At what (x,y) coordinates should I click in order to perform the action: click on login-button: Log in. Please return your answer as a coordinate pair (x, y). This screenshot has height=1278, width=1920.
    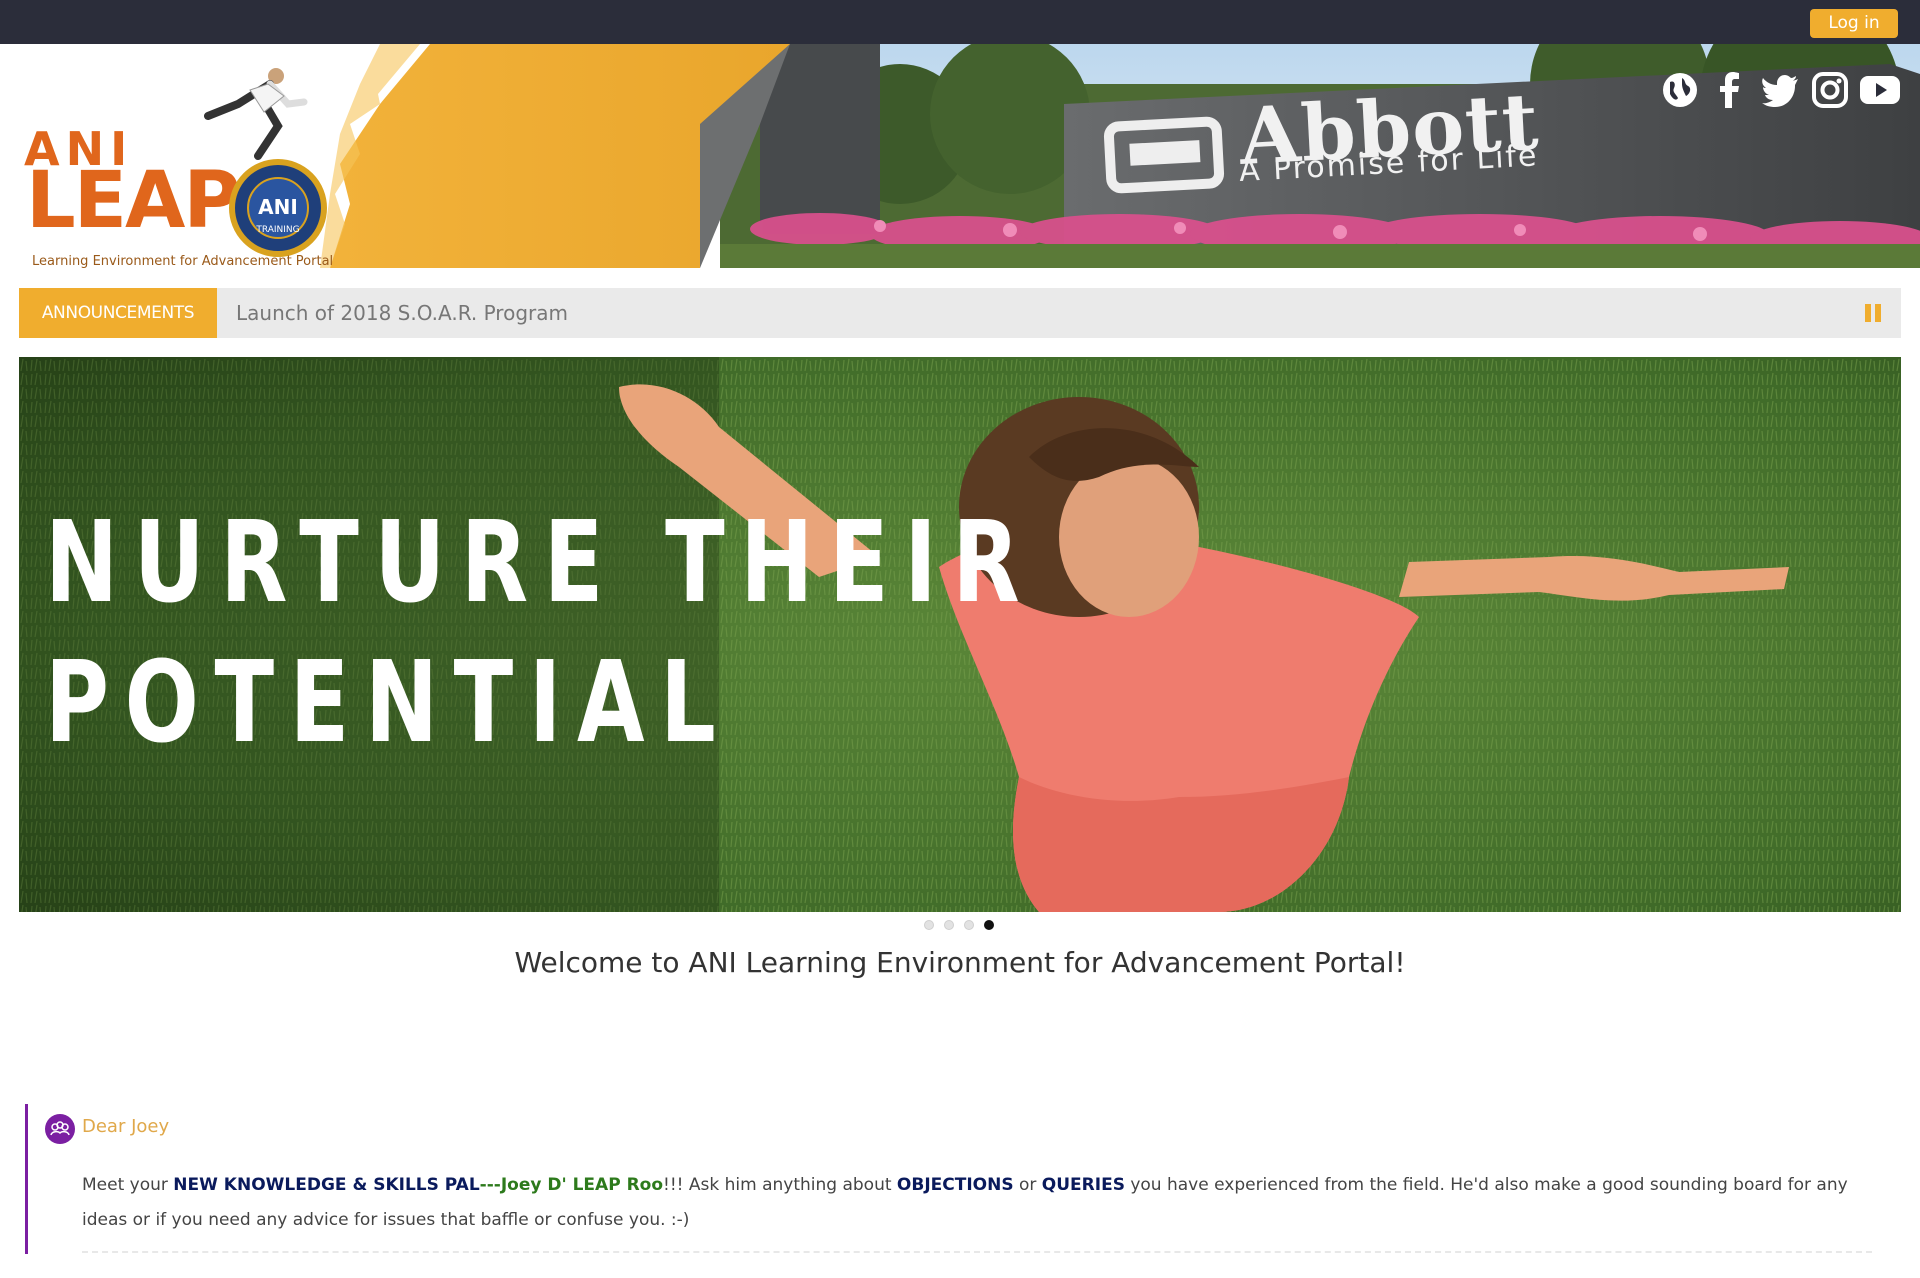
    Looking at the image, I should click on (1854, 23).